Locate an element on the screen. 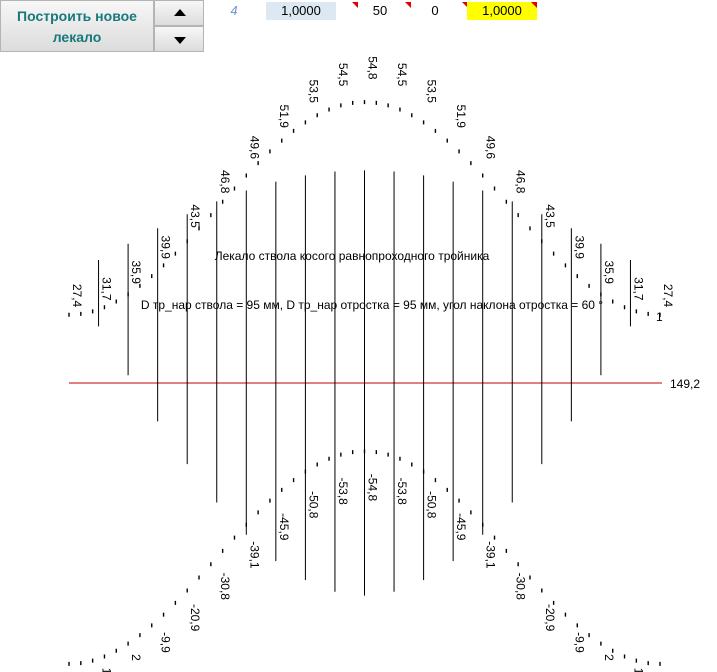  upper-value-label: 54,8 is located at coordinates (373, 68).